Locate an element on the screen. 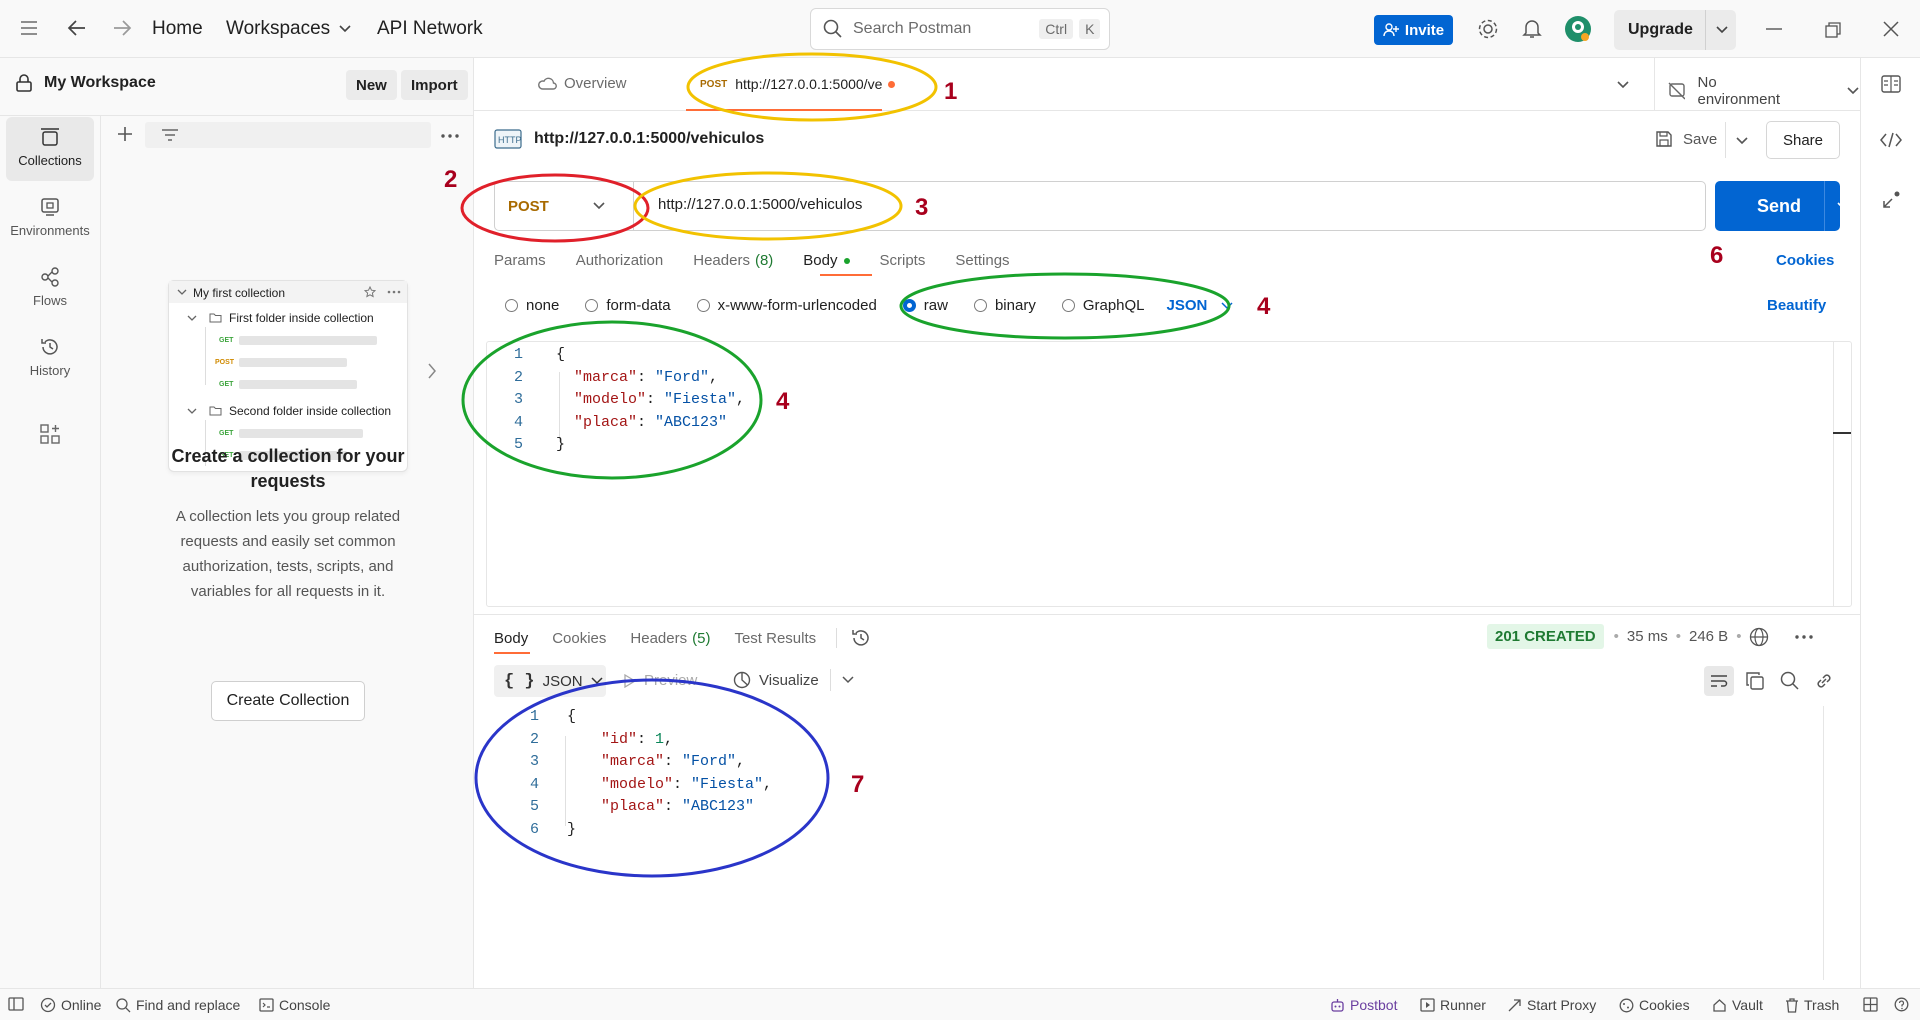  radio-form-data: form-data is located at coordinates (628, 305).